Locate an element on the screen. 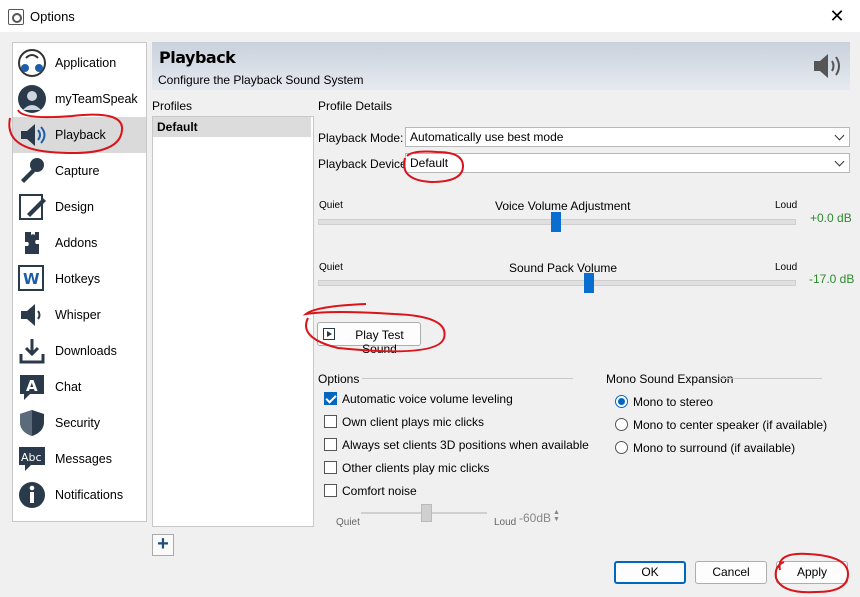 The image size is (860, 597). playback-mode-label: Playback Mode: is located at coordinates (361, 138).